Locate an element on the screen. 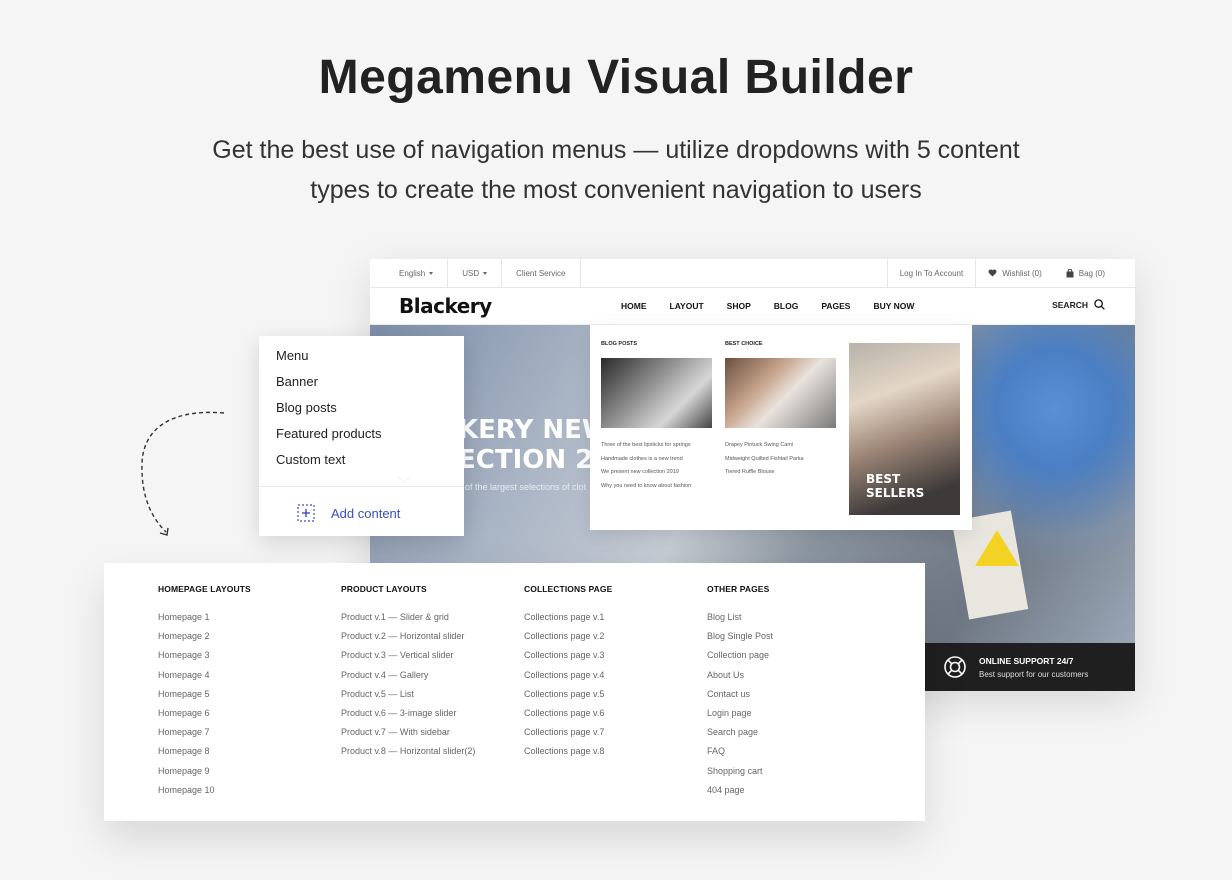 Image resolution: width=1232 pixels, height=880 pixels. support-title: ONLINE SUPPORT 24/7 is located at coordinates (1026, 660).